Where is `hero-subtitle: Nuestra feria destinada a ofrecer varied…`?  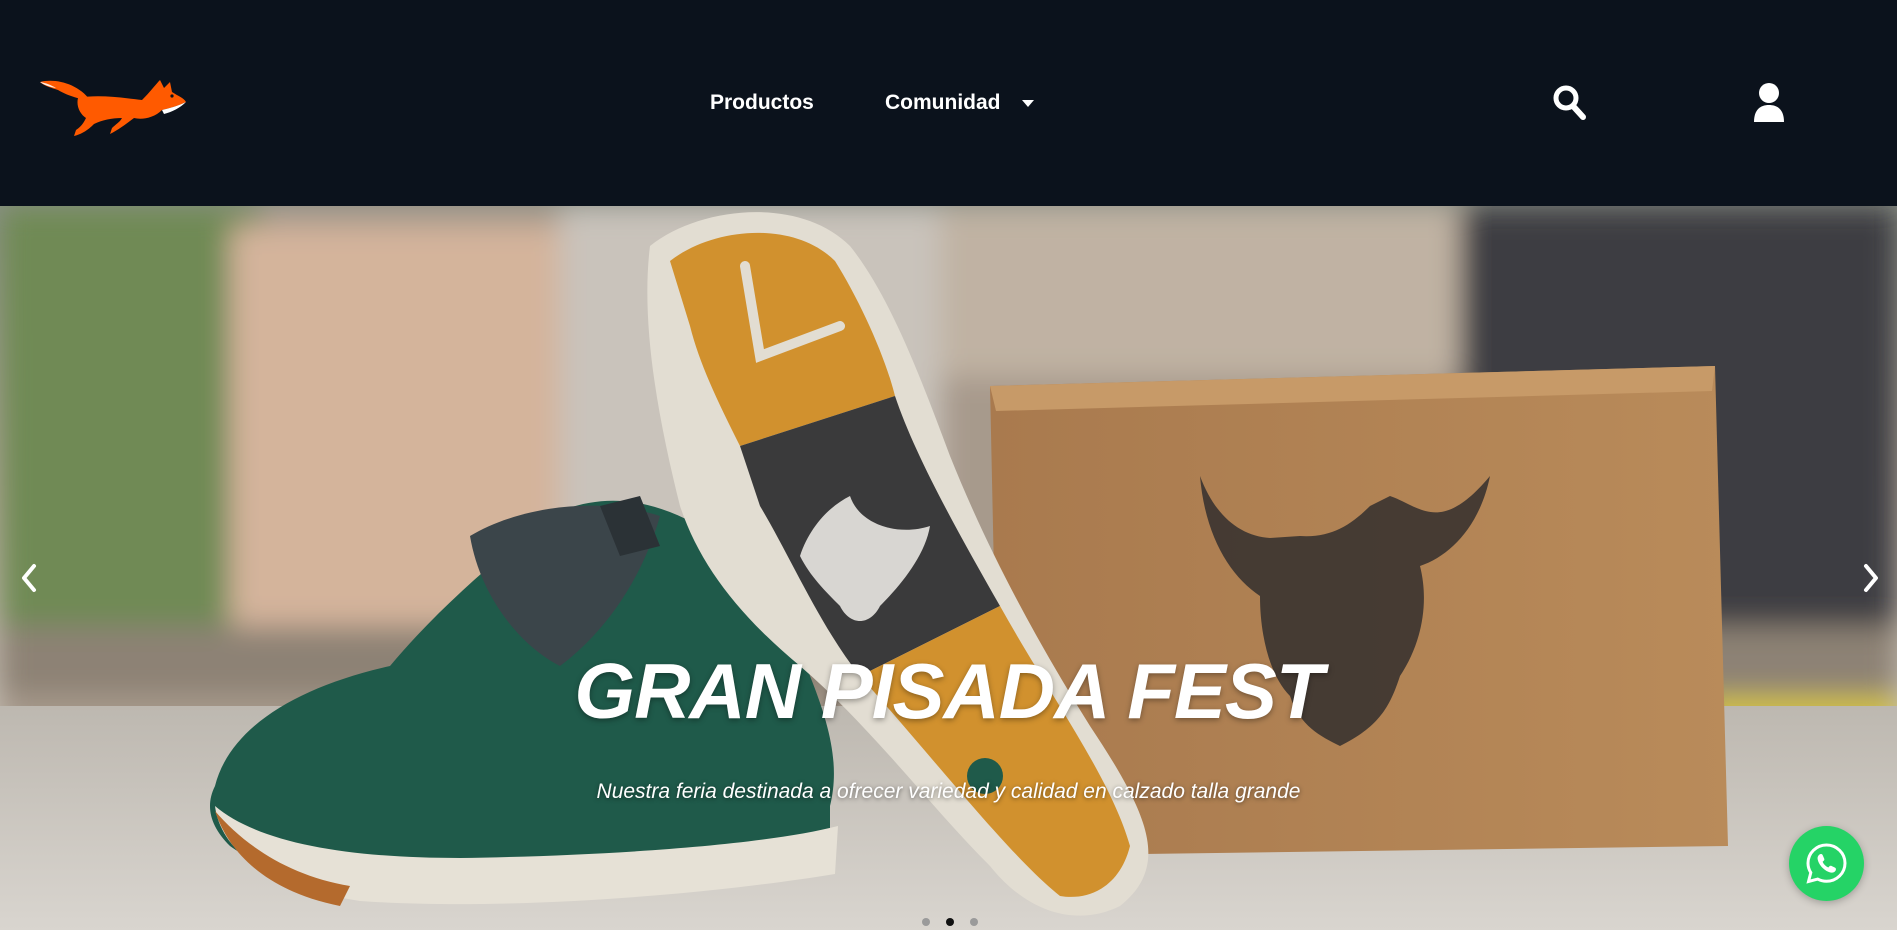 hero-subtitle: Nuestra feria destinada a ofrecer varied… is located at coordinates (948, 791).